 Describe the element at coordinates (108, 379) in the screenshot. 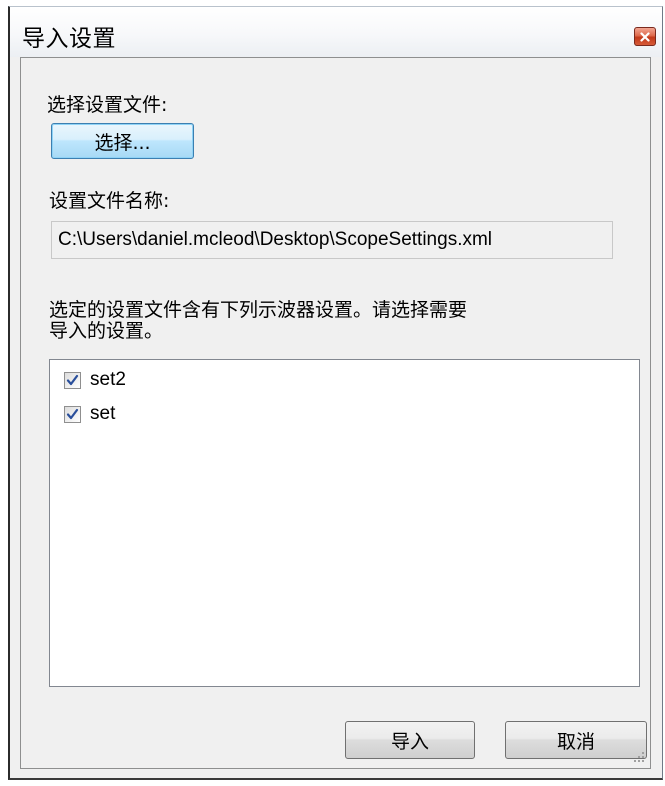

I see `list-item-label: set2` at that location.